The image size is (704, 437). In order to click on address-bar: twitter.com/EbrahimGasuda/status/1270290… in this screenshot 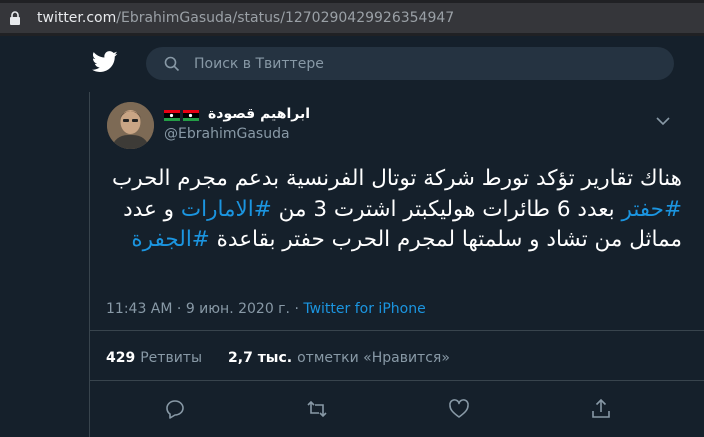, I will do `click(352, 18)`.